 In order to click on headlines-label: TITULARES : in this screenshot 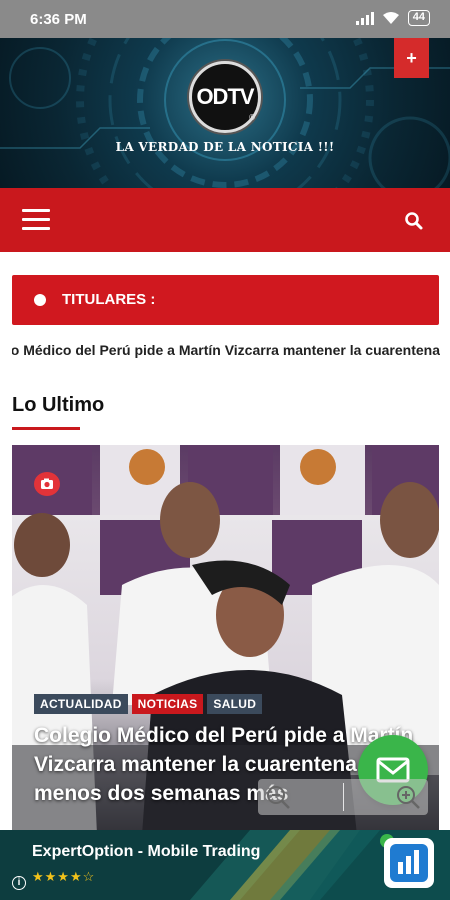, I will do `click(109, 299)`.